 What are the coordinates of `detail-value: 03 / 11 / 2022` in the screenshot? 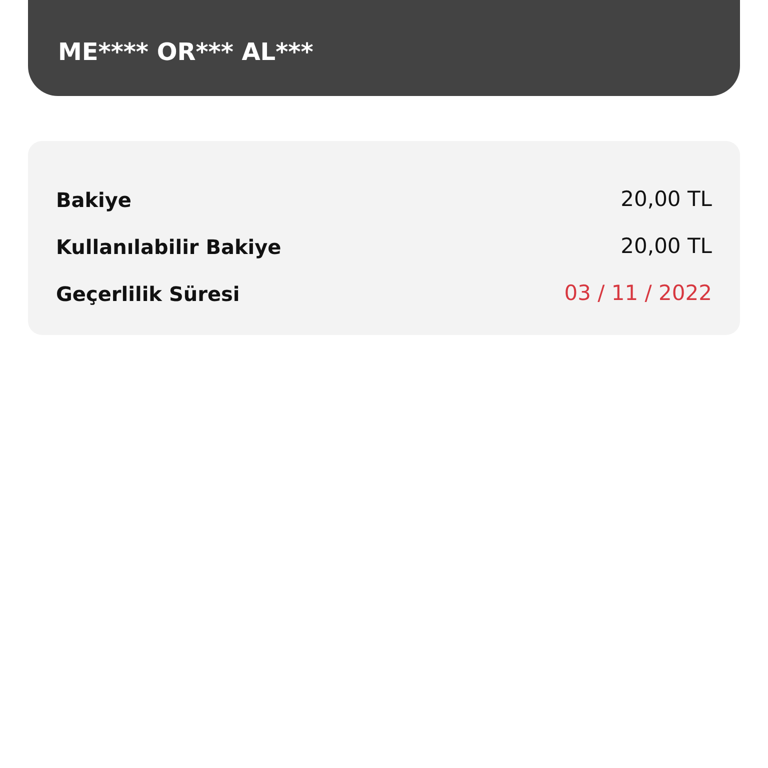 It's located at (638, 294).